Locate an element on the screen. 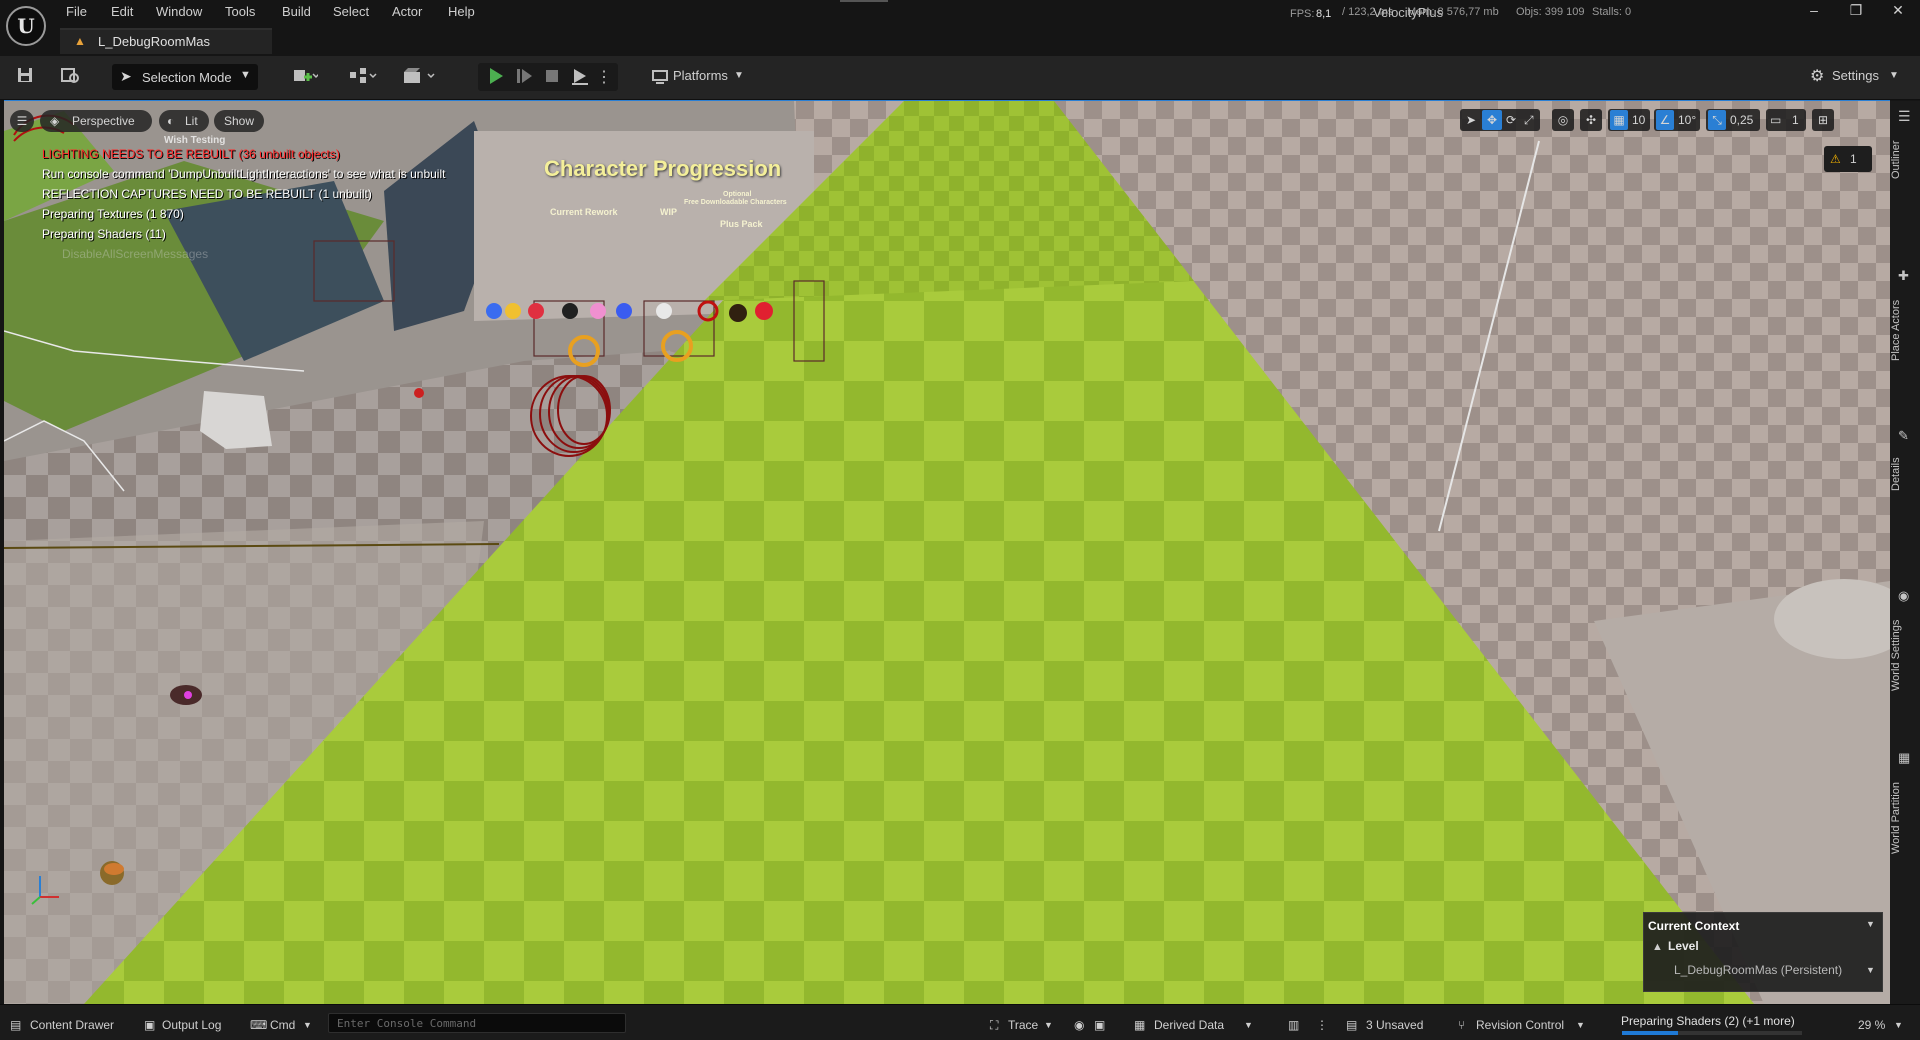 This screenshot has width=1920, height=1040. step-icon is located at coordinates (524, 78).